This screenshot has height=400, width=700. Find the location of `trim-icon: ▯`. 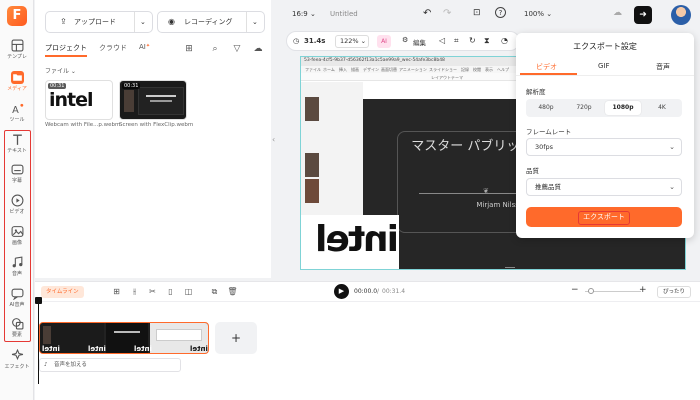

trim-icon: ▯ is located at coordinates (170, 291).